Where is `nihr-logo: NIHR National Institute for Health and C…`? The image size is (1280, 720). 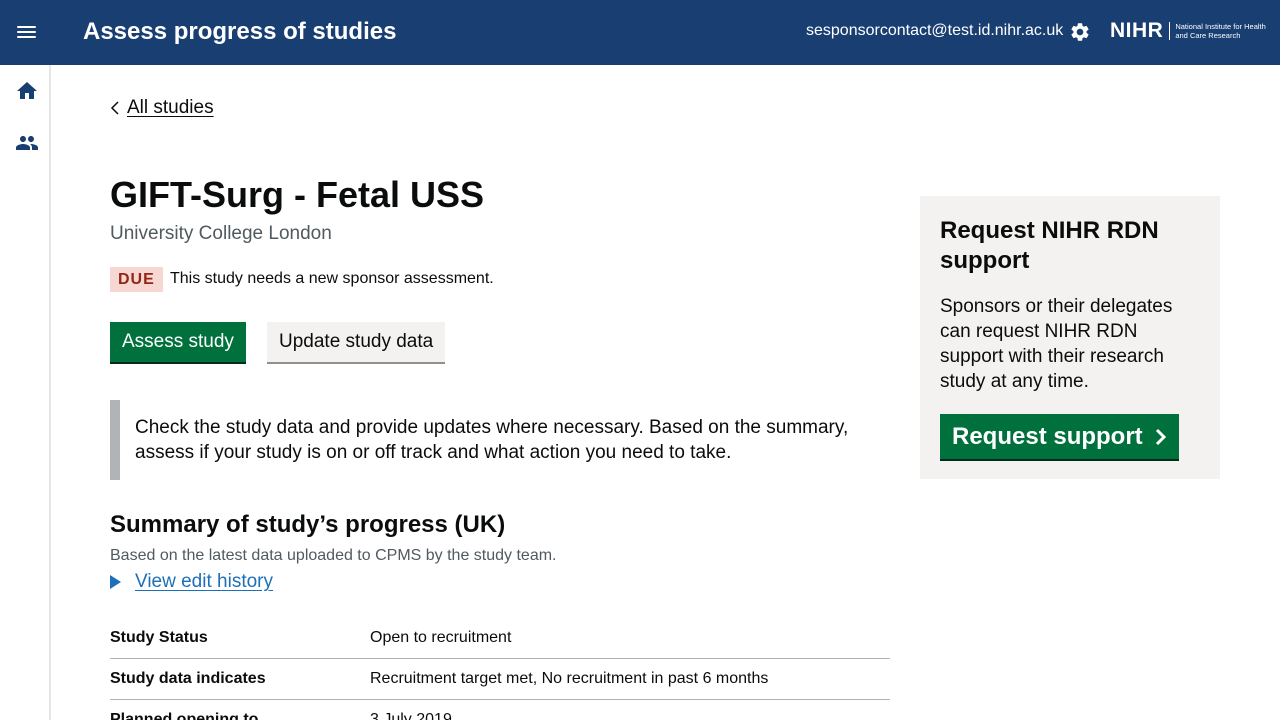
nihr-logo: NIHR National Institute for Health and C… is located at coordinates (1193, 31).